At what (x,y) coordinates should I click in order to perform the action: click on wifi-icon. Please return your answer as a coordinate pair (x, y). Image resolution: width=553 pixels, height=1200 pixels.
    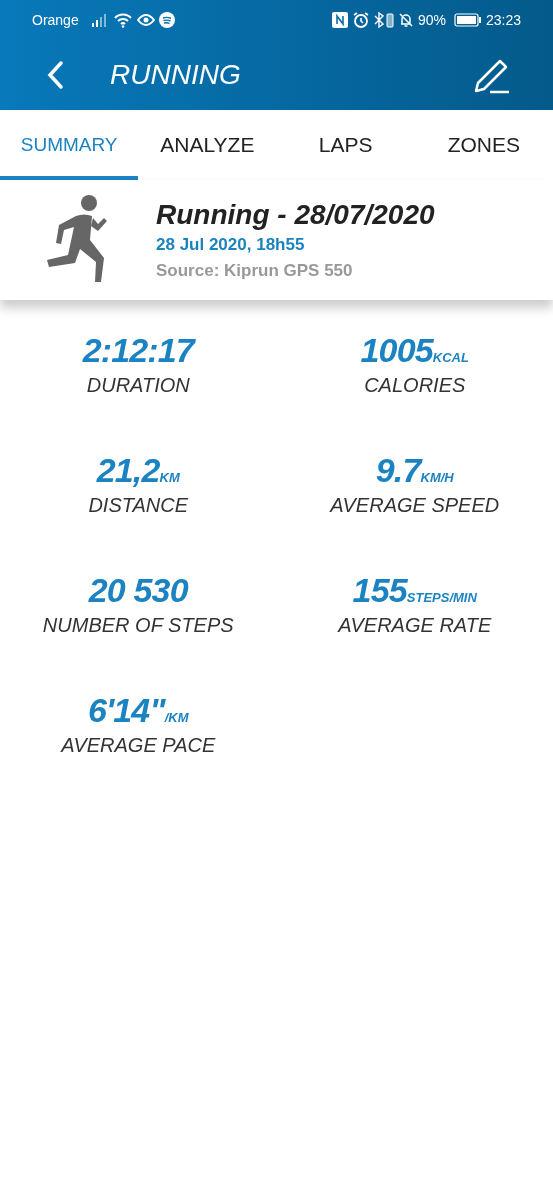
    Looking at the image, I should click on (122, 20).